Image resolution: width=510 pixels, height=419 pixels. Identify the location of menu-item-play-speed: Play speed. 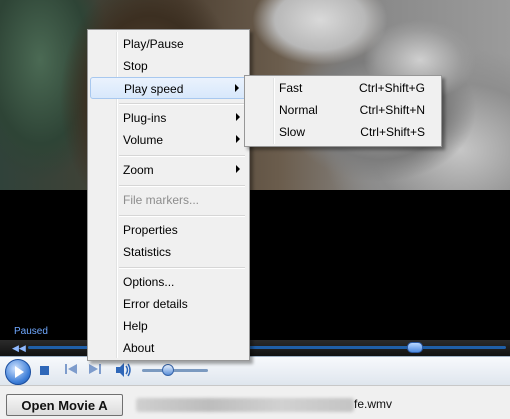
(168, 88).